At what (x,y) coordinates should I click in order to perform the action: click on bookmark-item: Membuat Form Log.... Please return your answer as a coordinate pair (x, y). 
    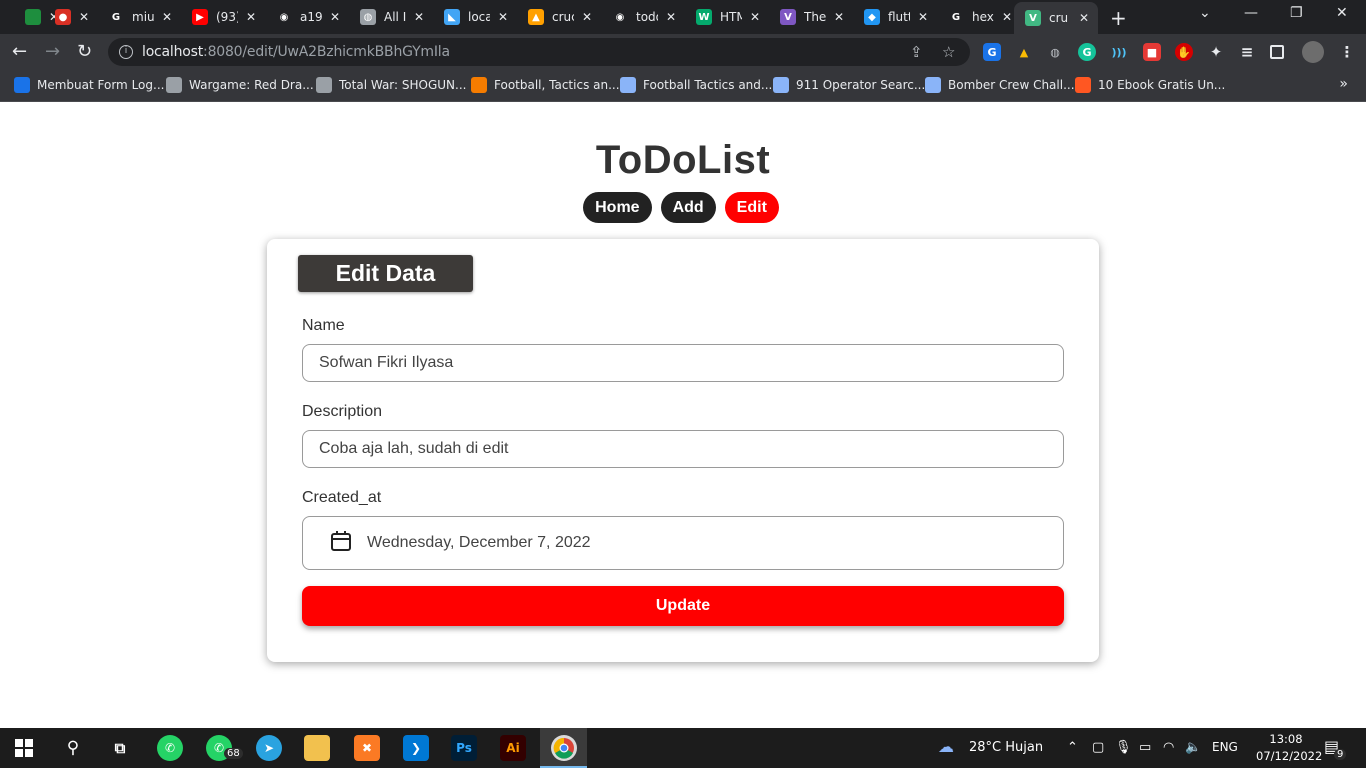
    Looking at the image, I should click on (89, 85).